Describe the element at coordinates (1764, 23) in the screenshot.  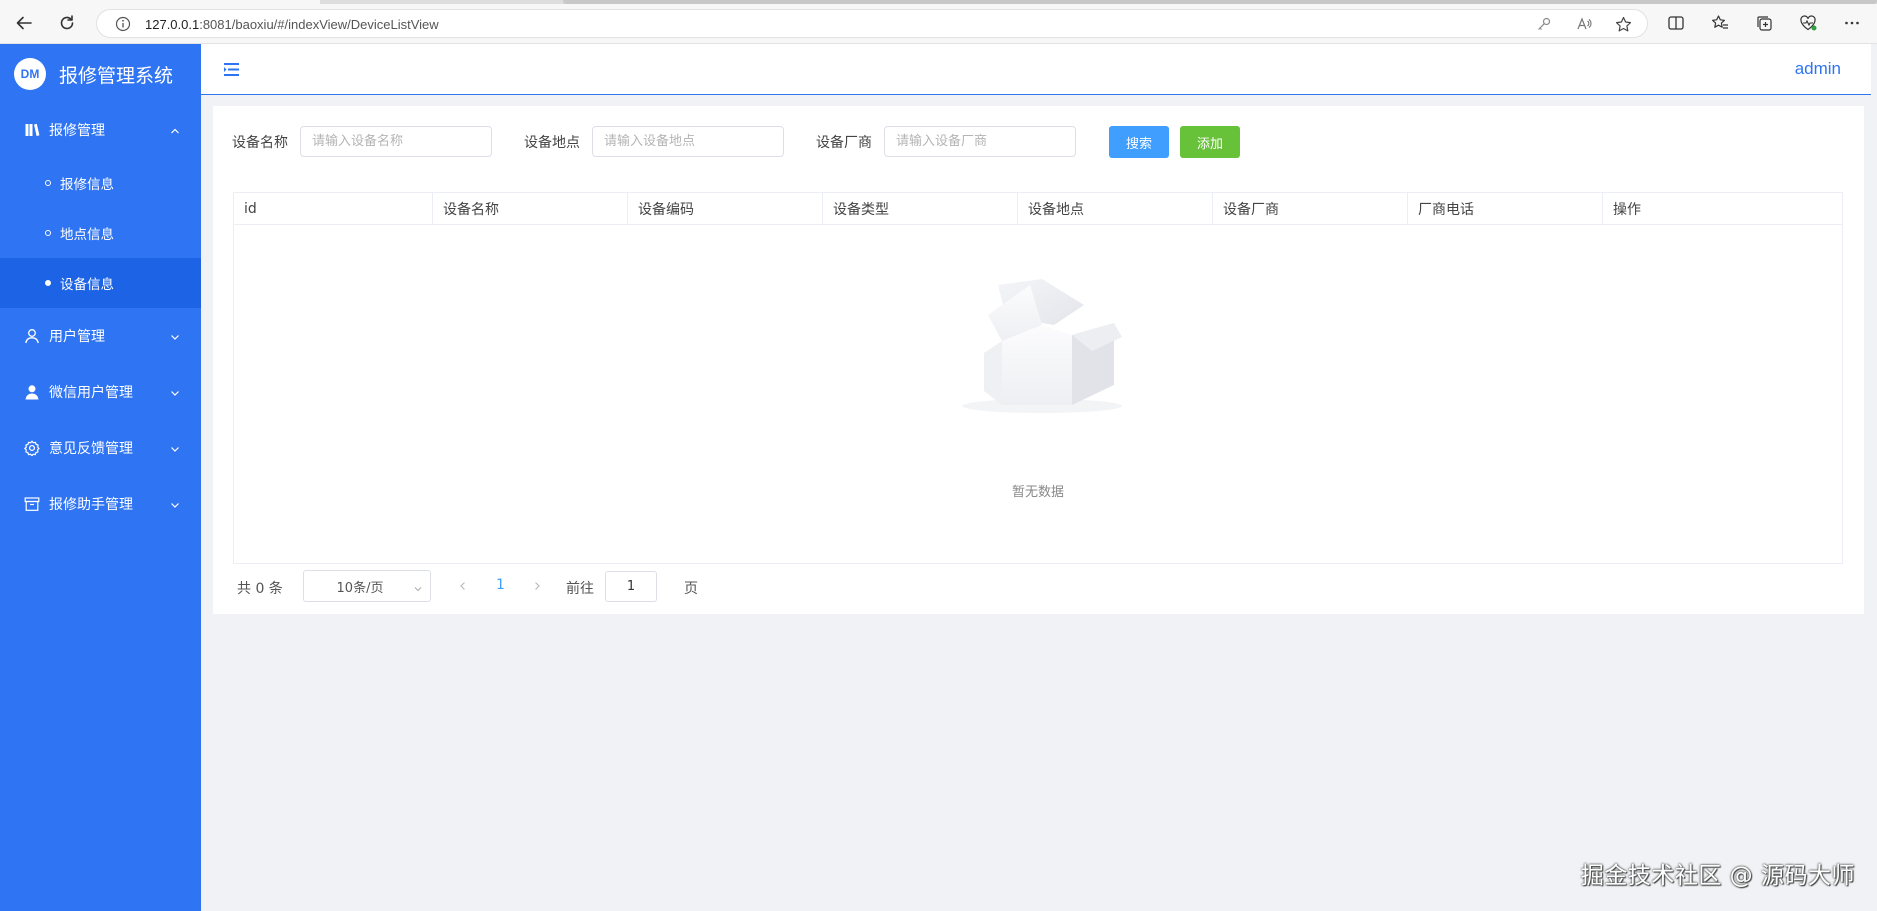
I see `collections-icon` at that location.